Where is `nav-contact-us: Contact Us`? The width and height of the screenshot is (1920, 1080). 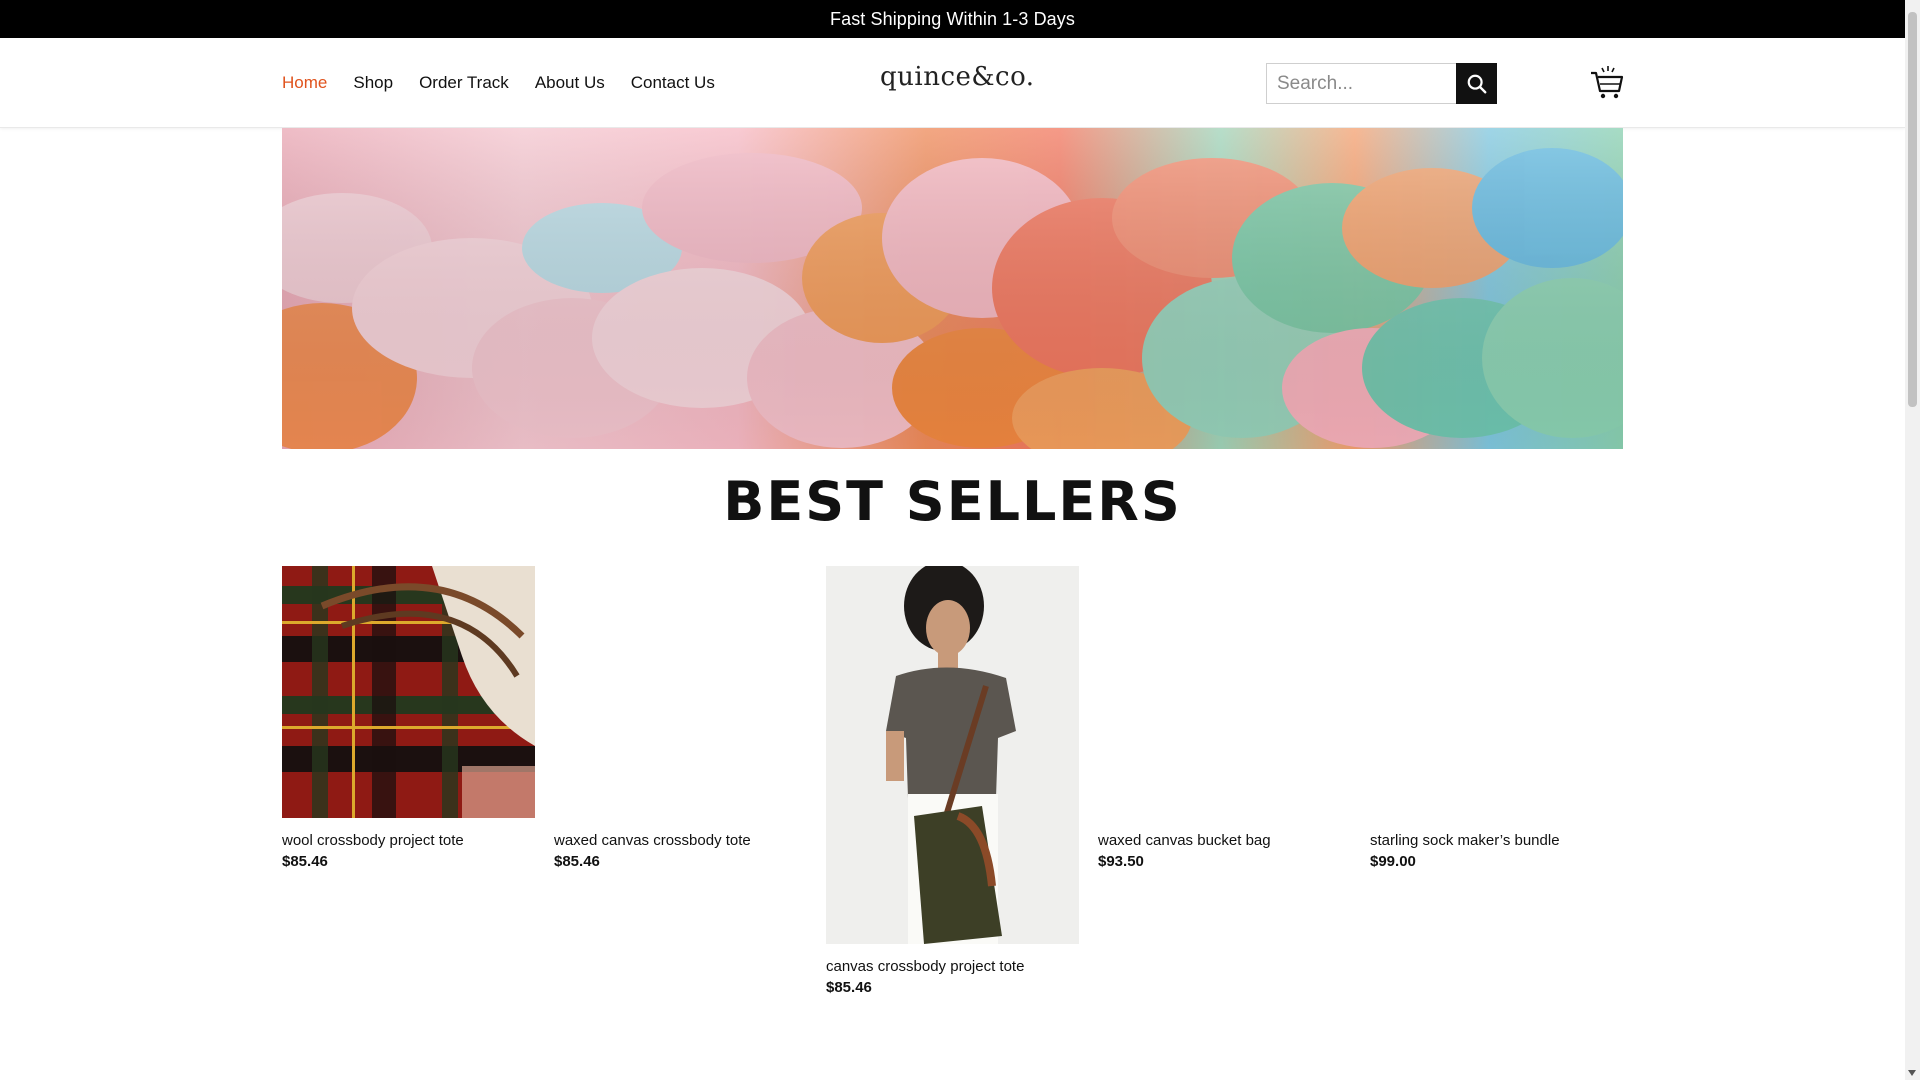 nav-contact-us: Contact Us is located at coordinates (673, 83).